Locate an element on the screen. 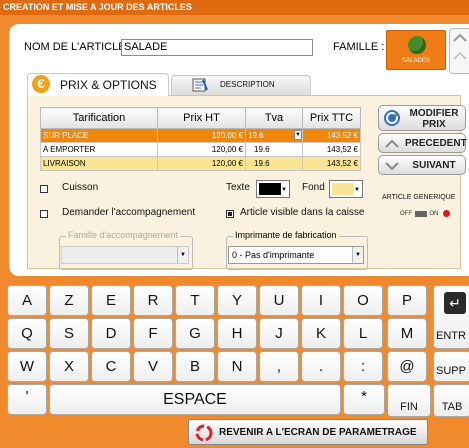 The height and width of the screenshot is (448, 469). modify-price-line1: MODIFIER is located at coordinates (434, 113).